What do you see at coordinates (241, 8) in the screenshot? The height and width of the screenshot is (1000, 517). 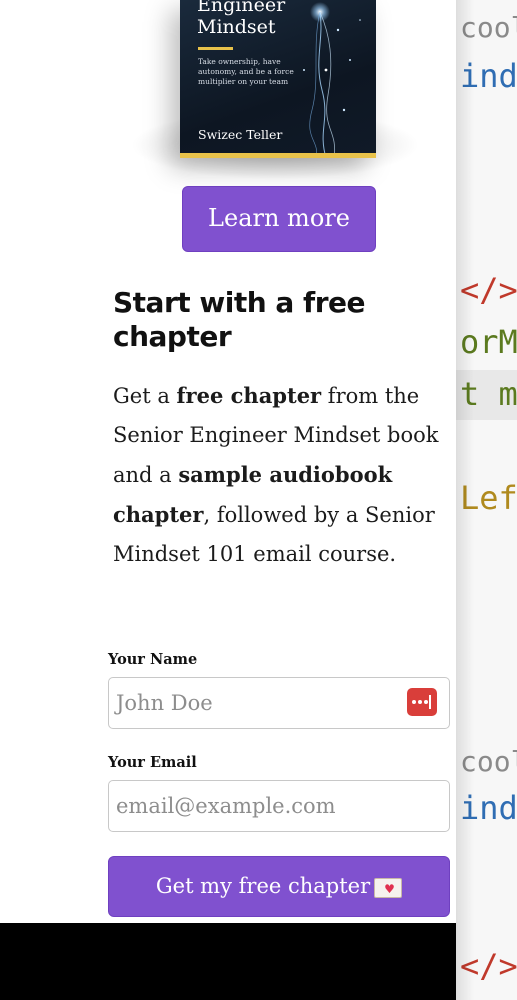 I see `book-title-line: Engineer` at bounding box center [241, 8].